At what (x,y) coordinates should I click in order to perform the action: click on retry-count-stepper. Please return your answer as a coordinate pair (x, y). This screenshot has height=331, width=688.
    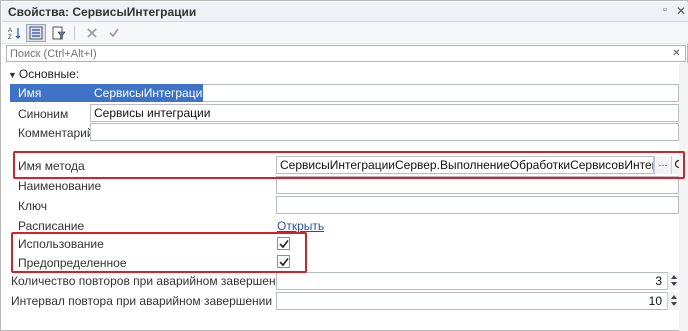
    Looking at the image, I should click on (673, 281).